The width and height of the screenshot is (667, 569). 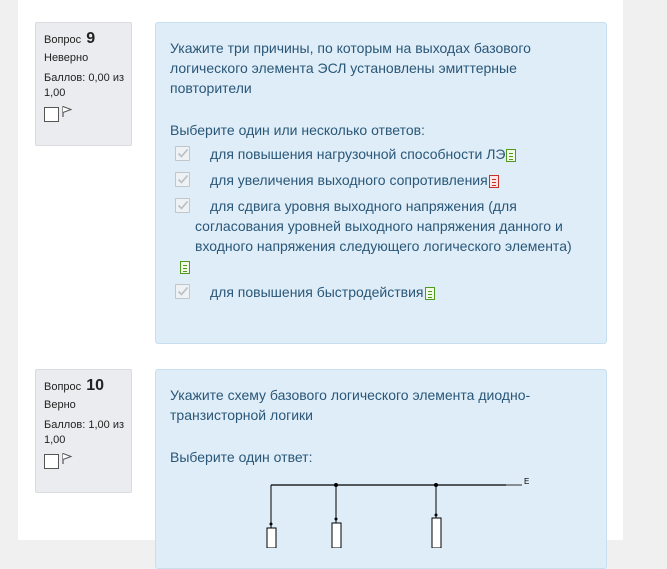 I want to click on question-info-9: Вопрос 9 Неверно Баллов: 0,00 из 1,00, so click(x=83, y=84).